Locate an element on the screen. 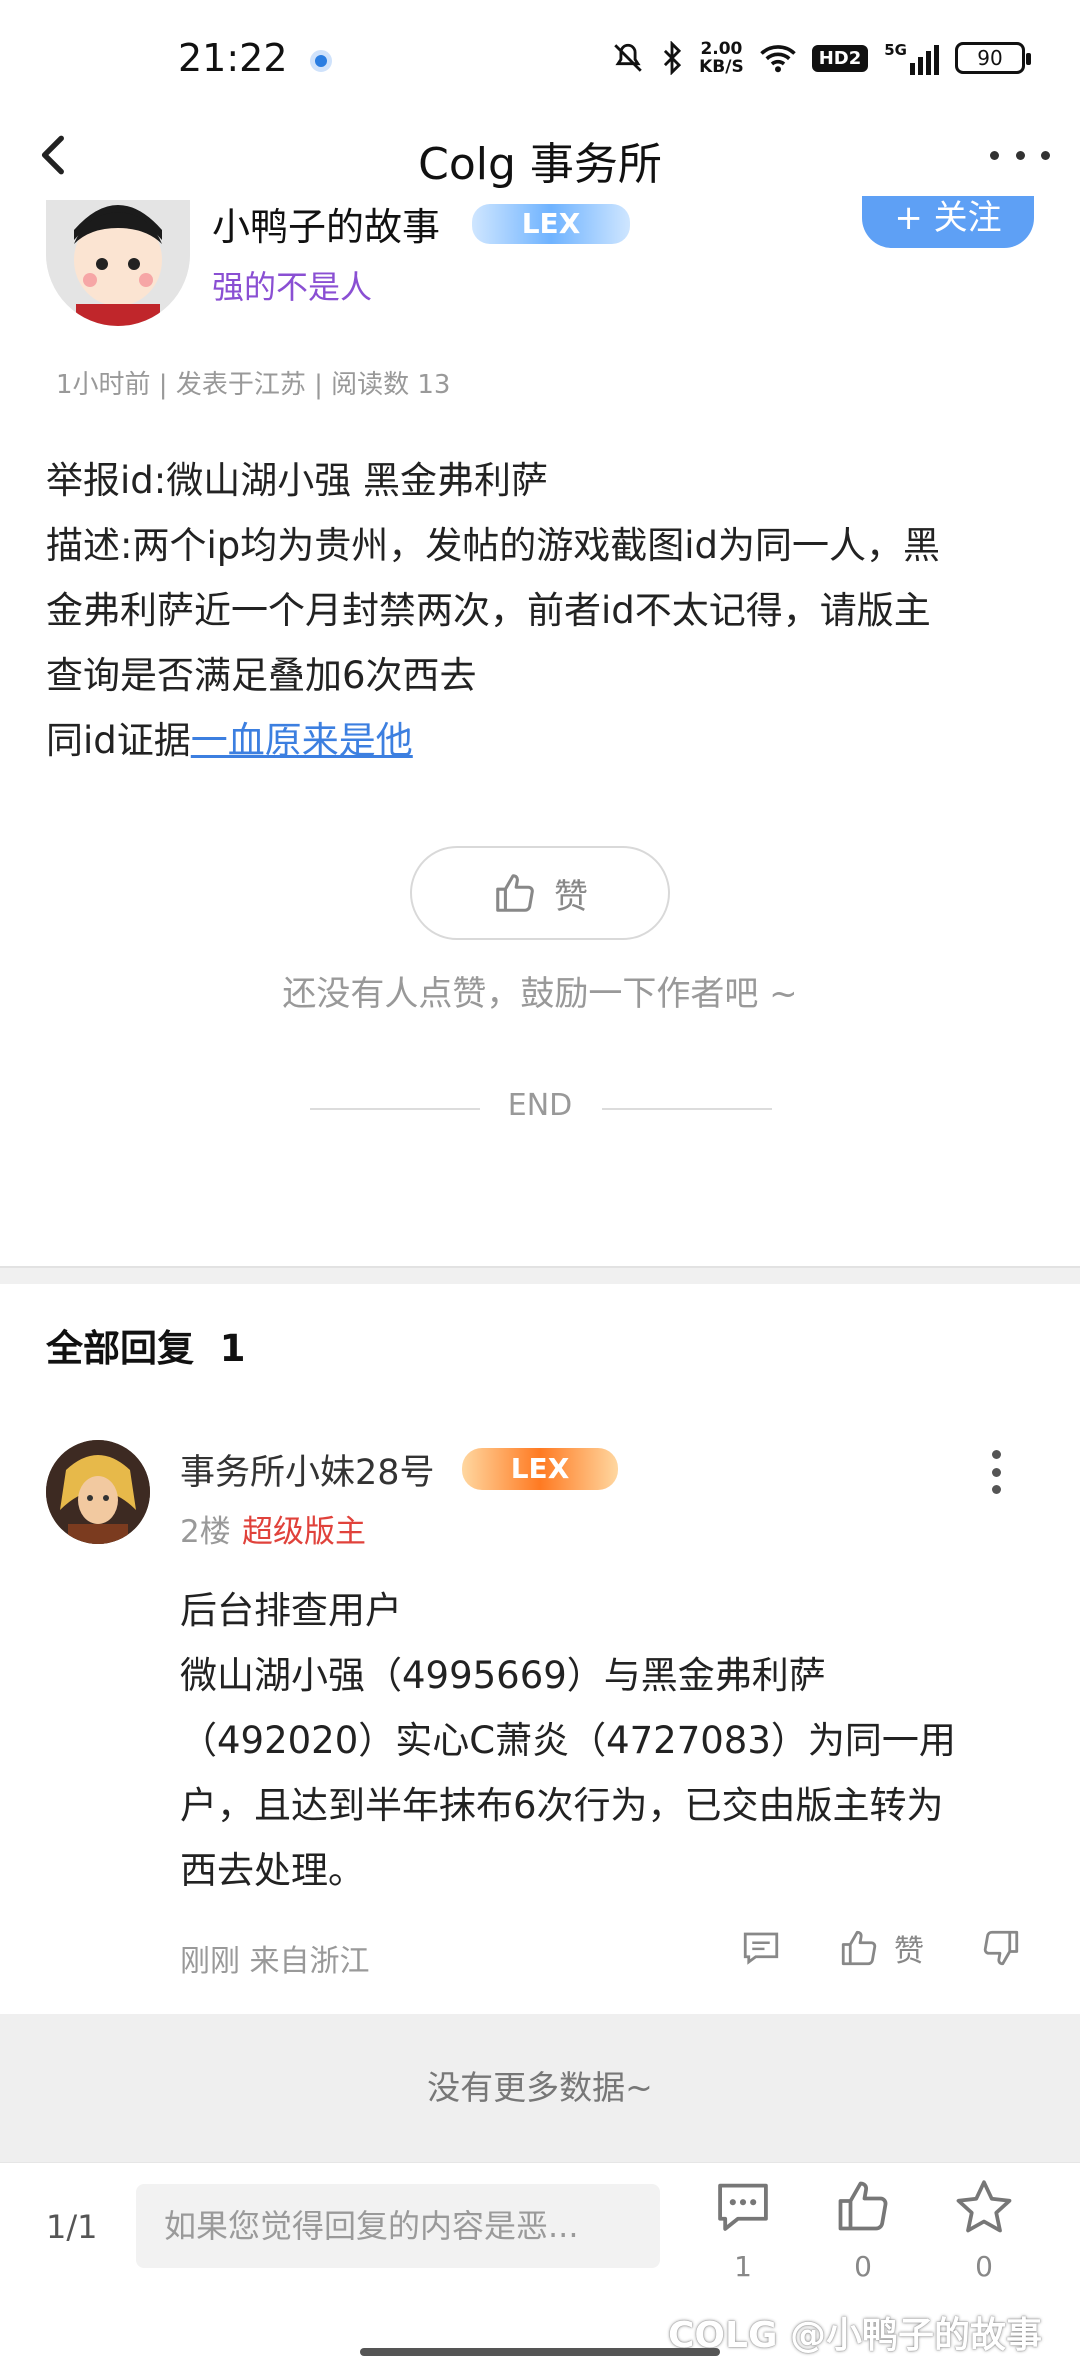 The image size is (1080, 2376). like-button: 赞 is located at coordinates (540, 893).